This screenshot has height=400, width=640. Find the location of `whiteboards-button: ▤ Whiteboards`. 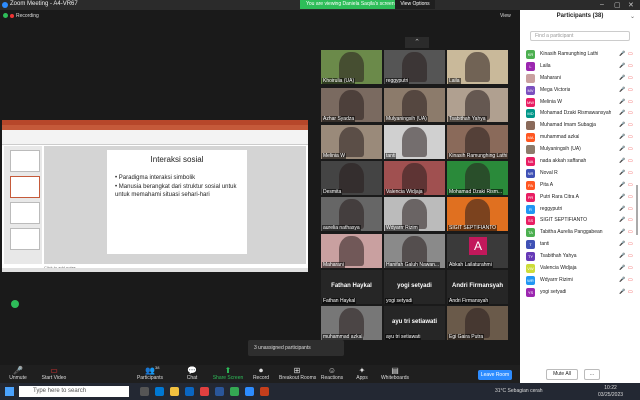

whiteboards-button: ▤ Whiteboards is located at coordinates (395, 373).